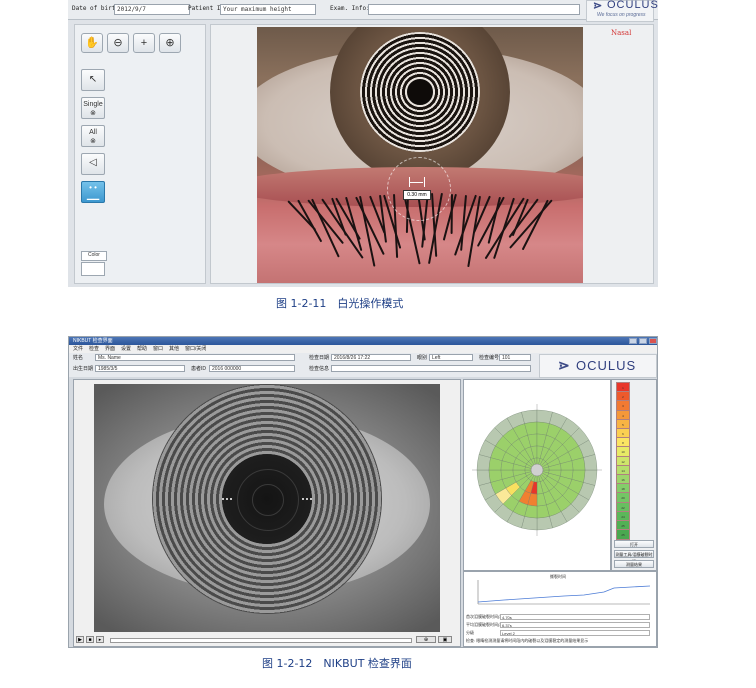 This screenshot has height=688, width=756. Describe the element at coordinates (78, 358) in the screenshot. I see `name-label: 姓名` at that location.